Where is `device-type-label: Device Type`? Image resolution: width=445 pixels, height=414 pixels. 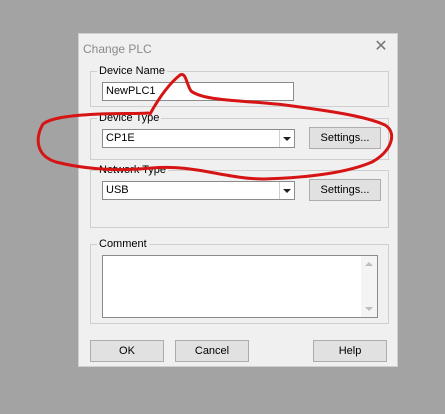 device-type-label: Device Type is located at coordinates (129, 118).